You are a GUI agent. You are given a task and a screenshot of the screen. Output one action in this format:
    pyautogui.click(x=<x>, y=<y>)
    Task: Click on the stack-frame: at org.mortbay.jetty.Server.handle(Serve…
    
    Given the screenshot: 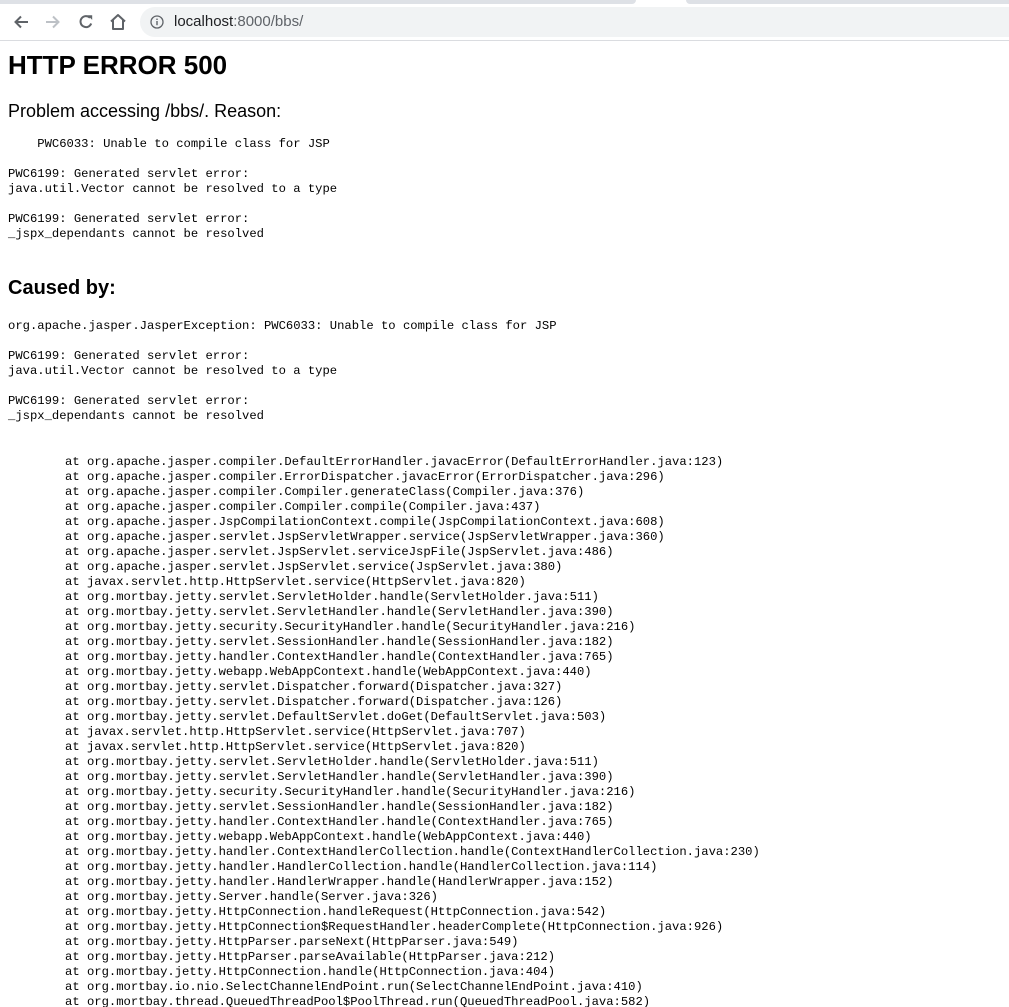 What is the action you would take?
    pyautogui.click(x=251, y=897)
    